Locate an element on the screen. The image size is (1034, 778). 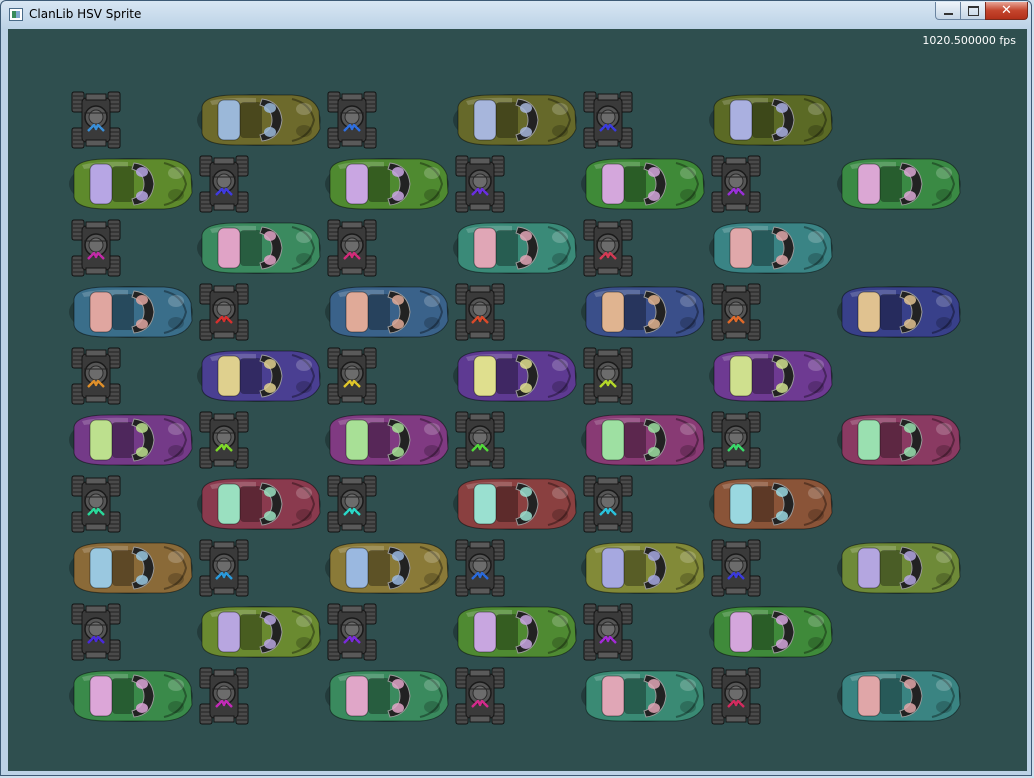
maximize-icon is located at coordinates (973, 10).